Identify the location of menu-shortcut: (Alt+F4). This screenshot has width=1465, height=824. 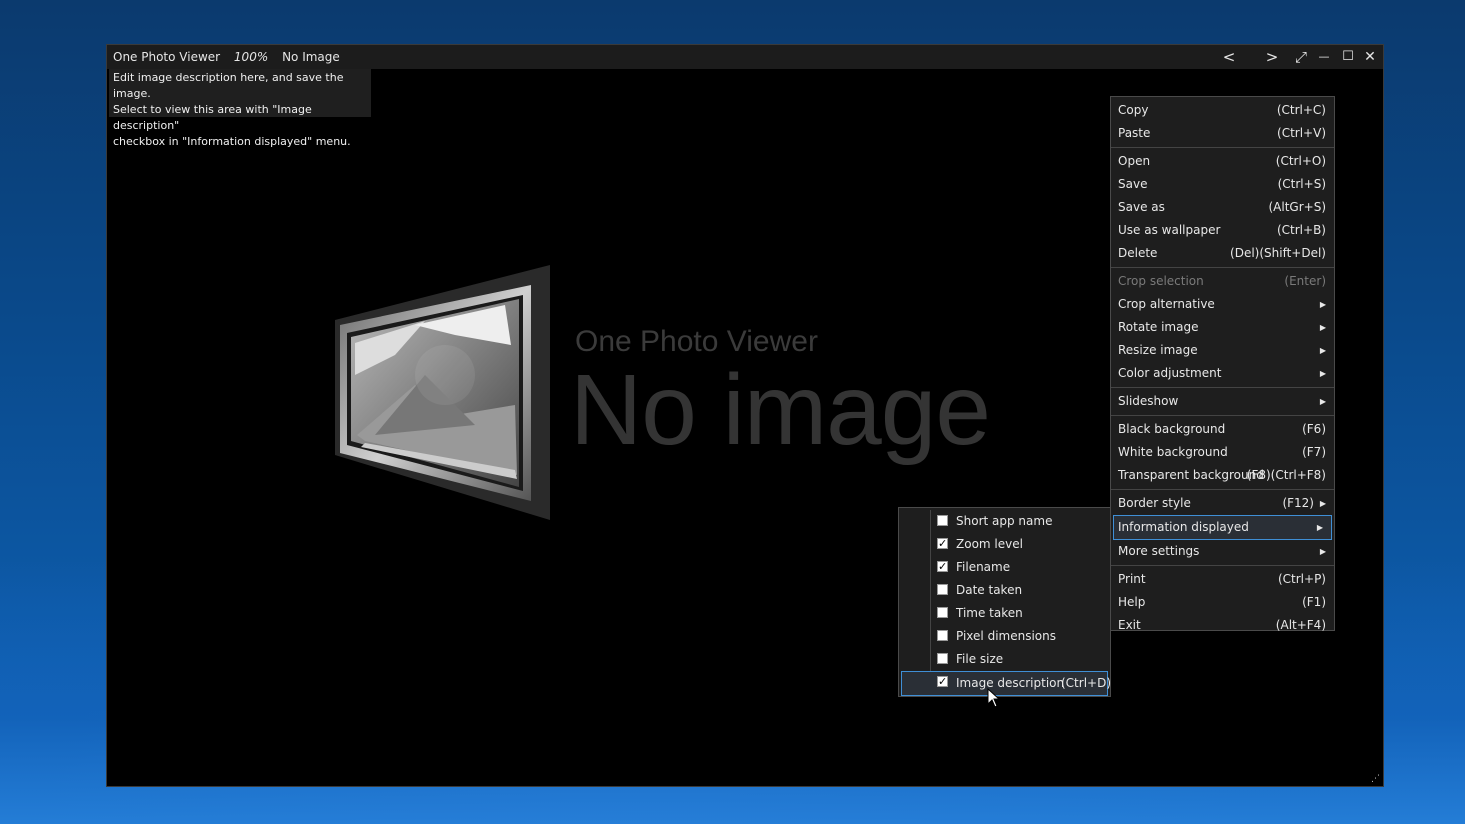
(1300, 625).